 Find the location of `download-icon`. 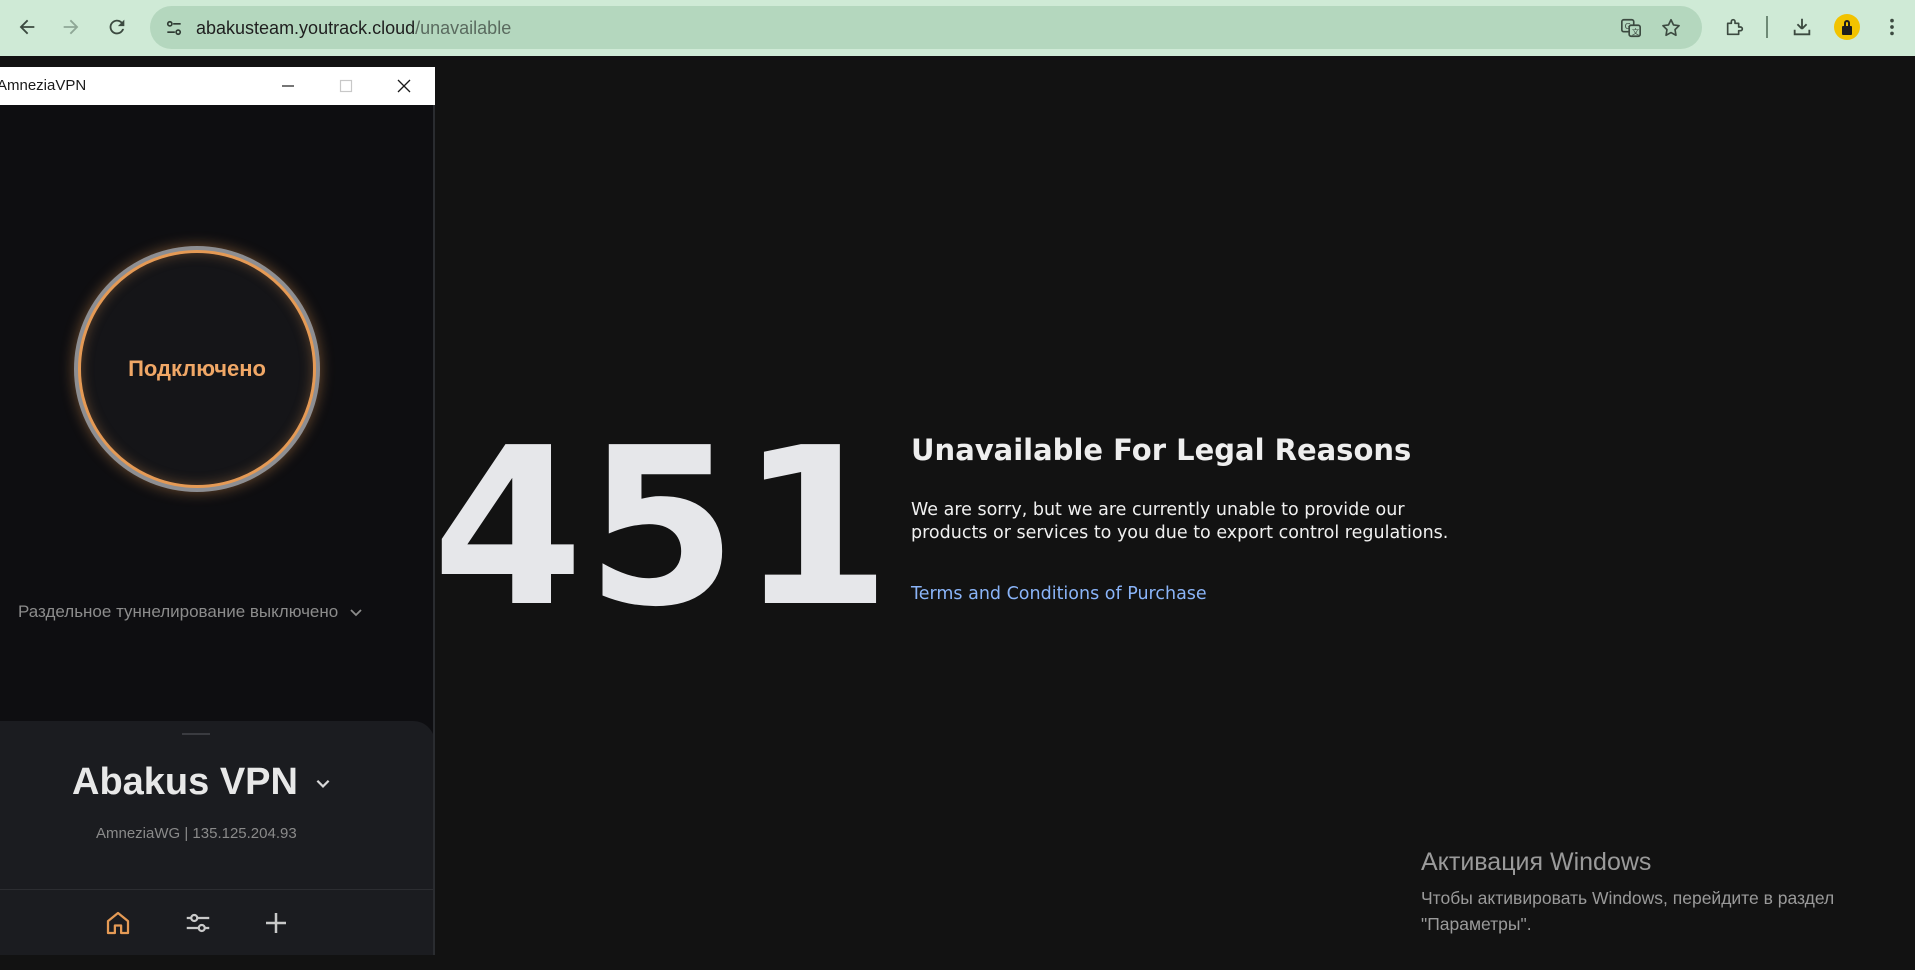

download-icon is located at coordinates (1802, 27).